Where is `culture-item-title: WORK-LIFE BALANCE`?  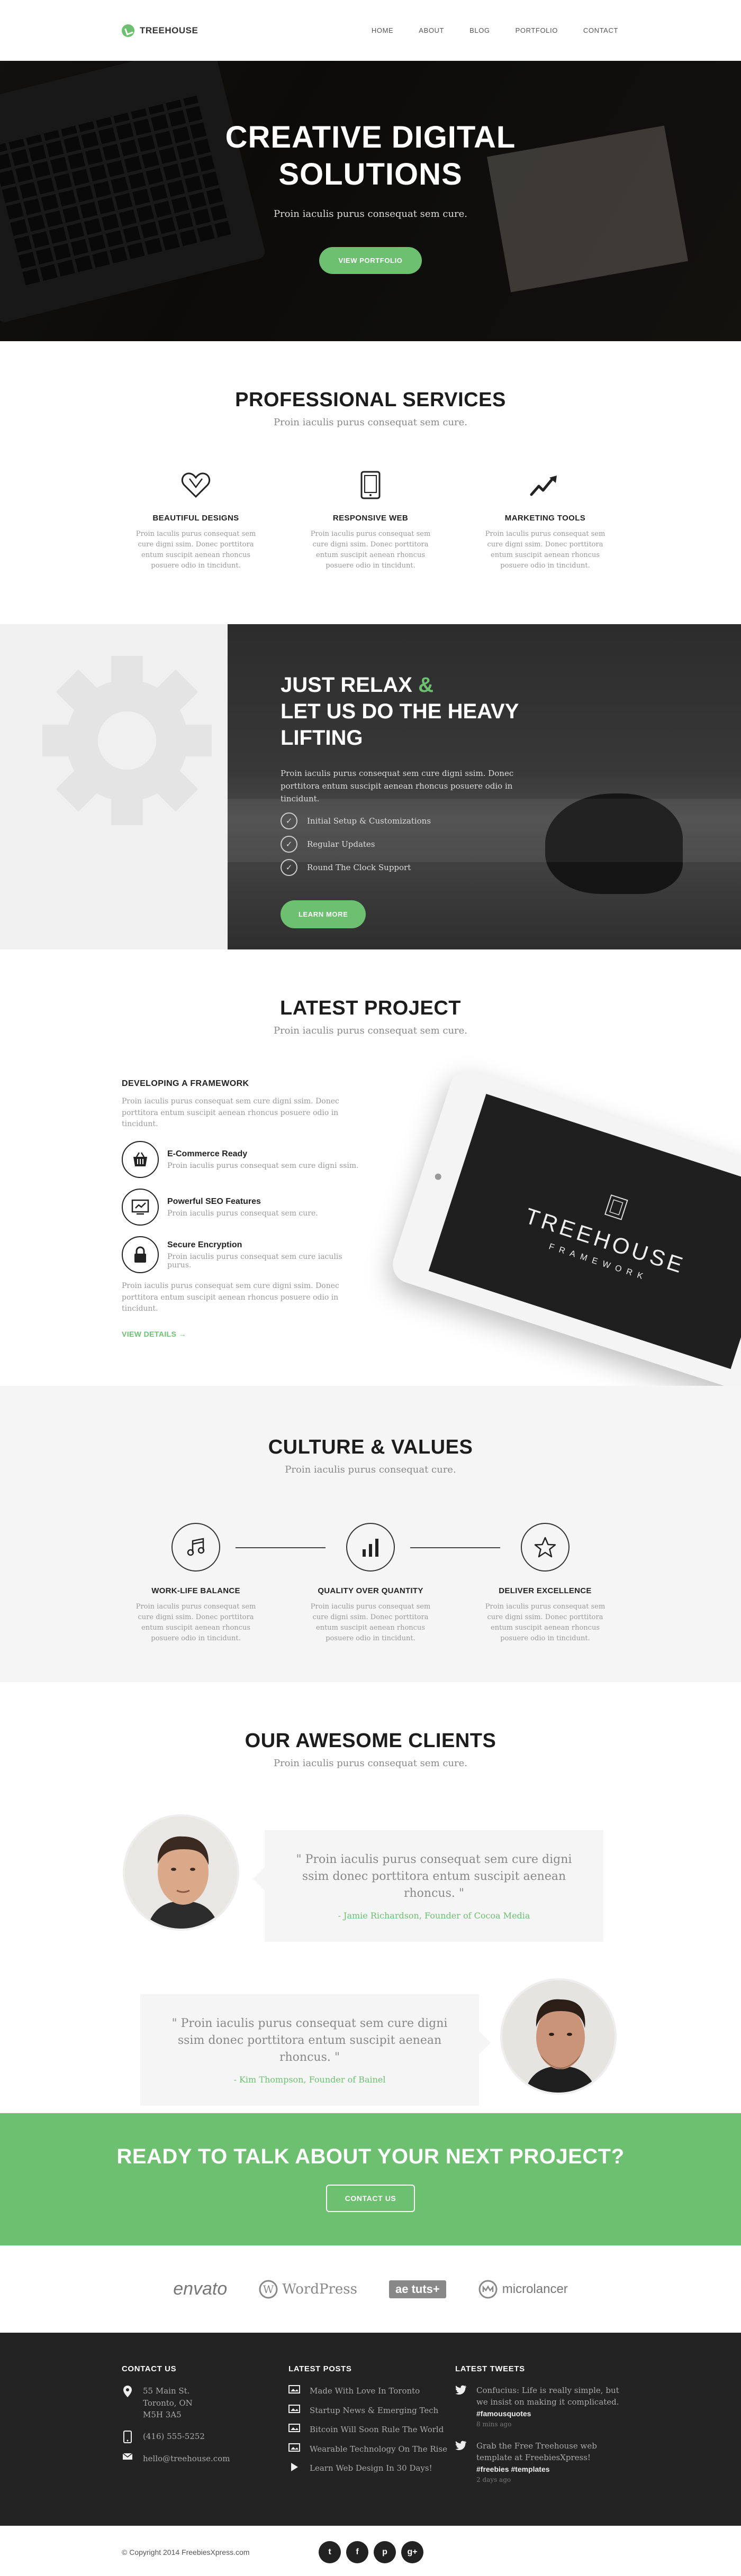
culture-item-title: WORK-LIFE BALANCE is located at coordinates (195, 1590).